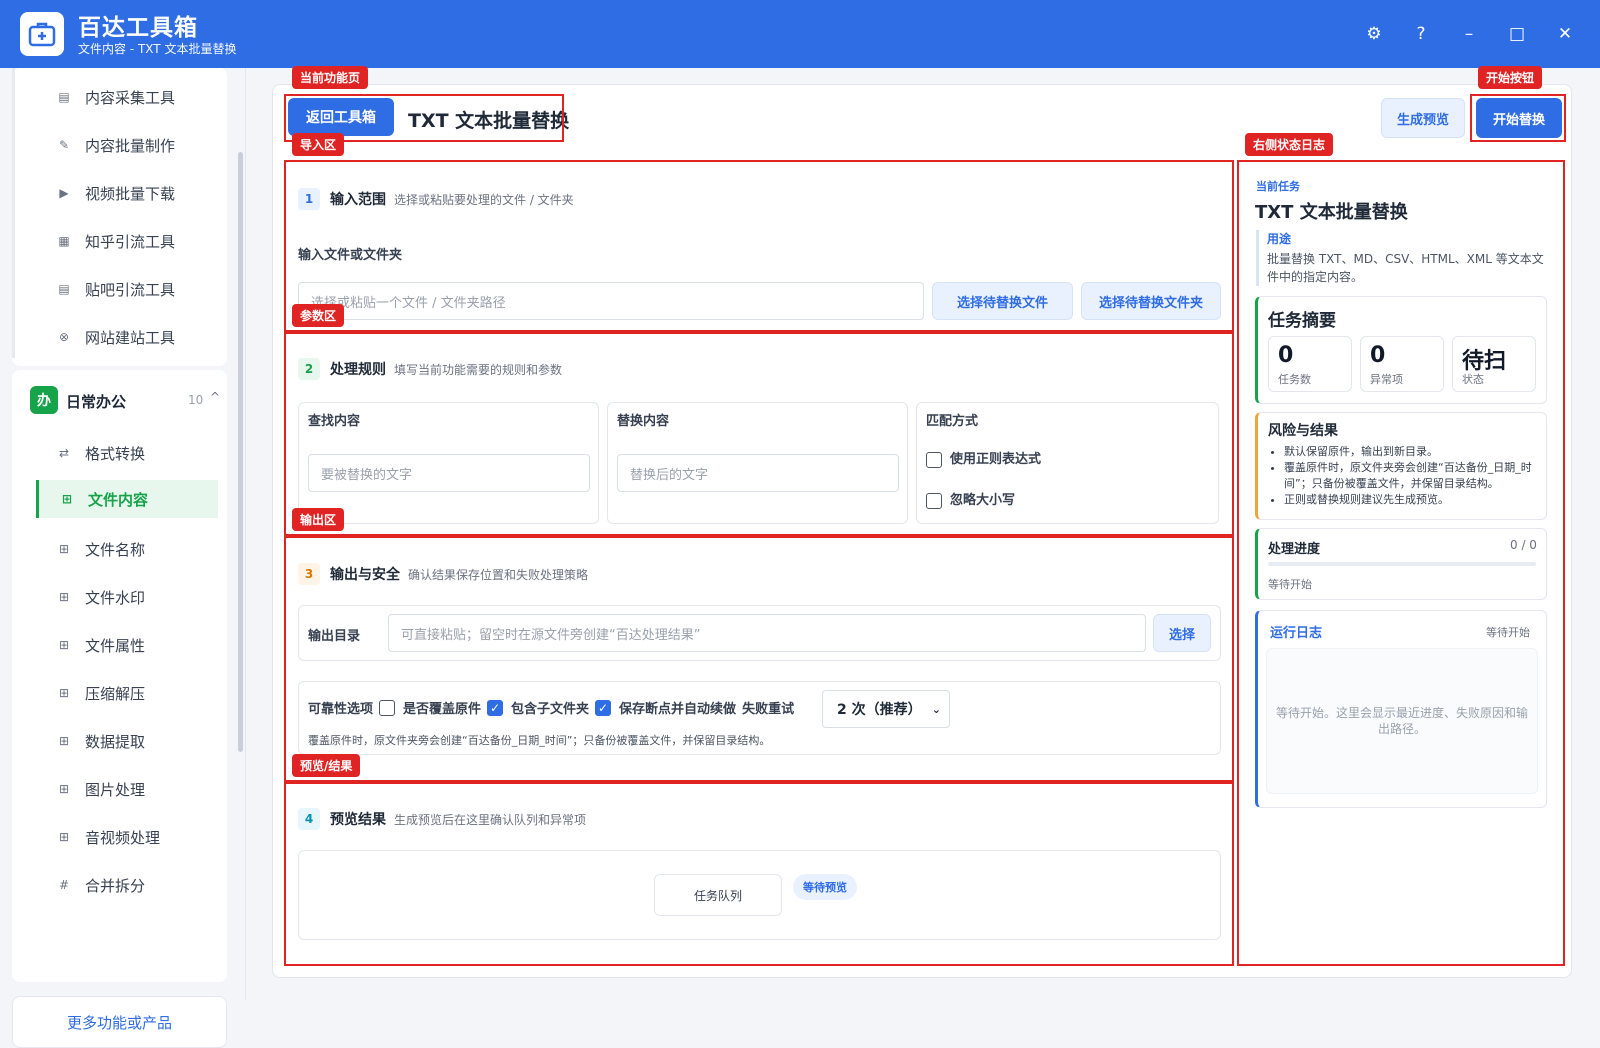  Describe the element at coordinates (326, 765) in the screenshot. I see `annotation-tag-preview: 预览/结果` at that location.